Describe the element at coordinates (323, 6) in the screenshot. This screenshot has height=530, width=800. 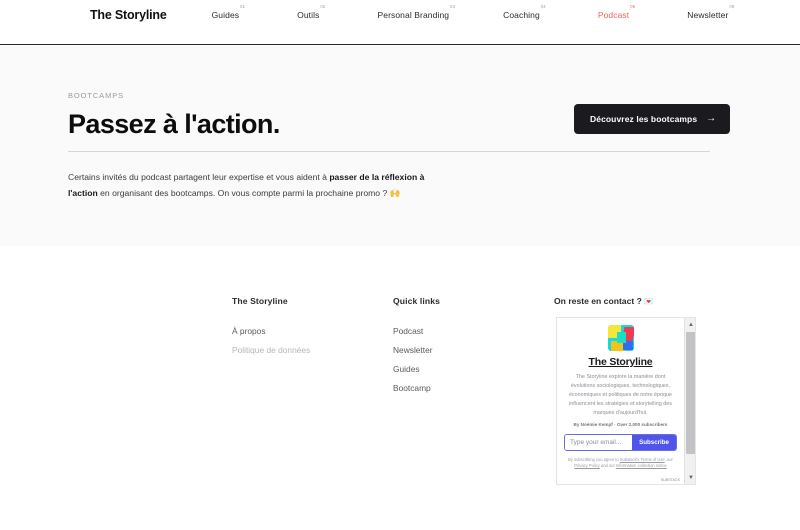
I see `nav-item-number: 02` at that location.